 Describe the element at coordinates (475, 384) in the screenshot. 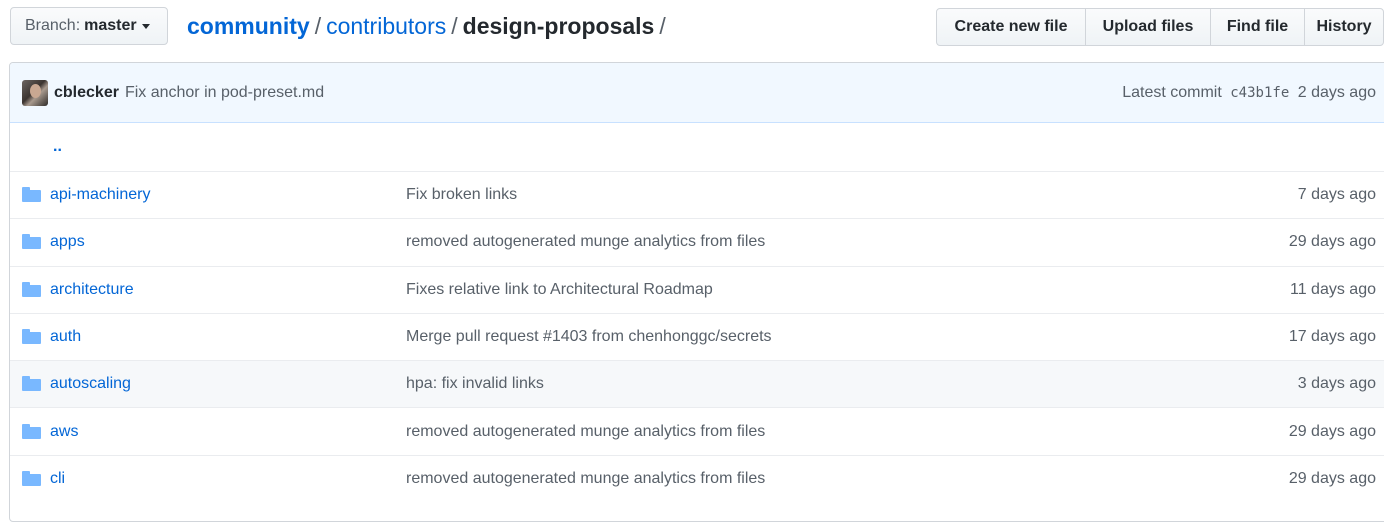

I see `commit-message-link: hpa: fix invalid links` at that location.